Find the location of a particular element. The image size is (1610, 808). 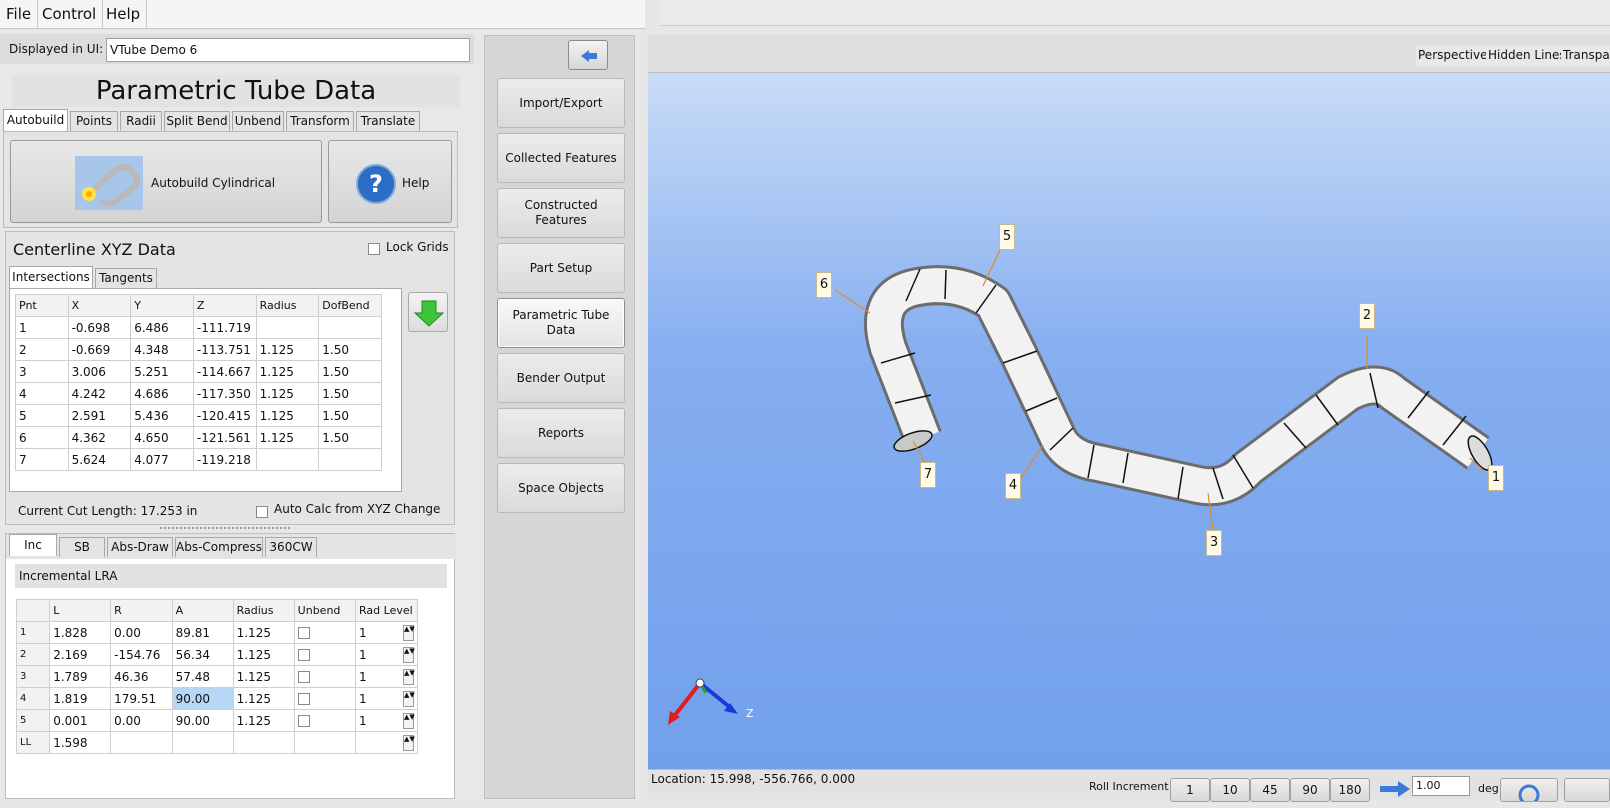

column-header: Pnt is located at coordinates (42, 305).